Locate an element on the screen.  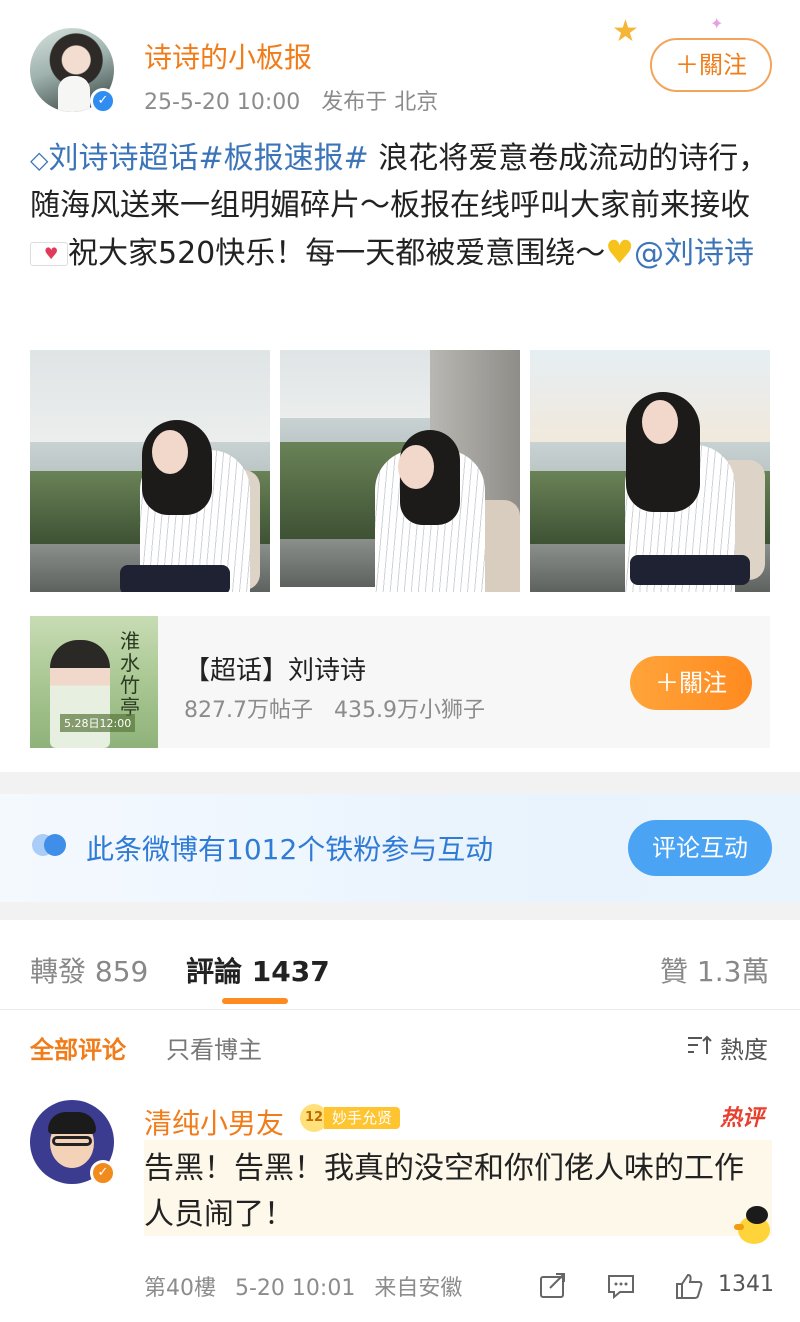
engagement-tabs: 轉發 859 評論 1437 贊 1.3萬 is located at coordinates (400, 965).